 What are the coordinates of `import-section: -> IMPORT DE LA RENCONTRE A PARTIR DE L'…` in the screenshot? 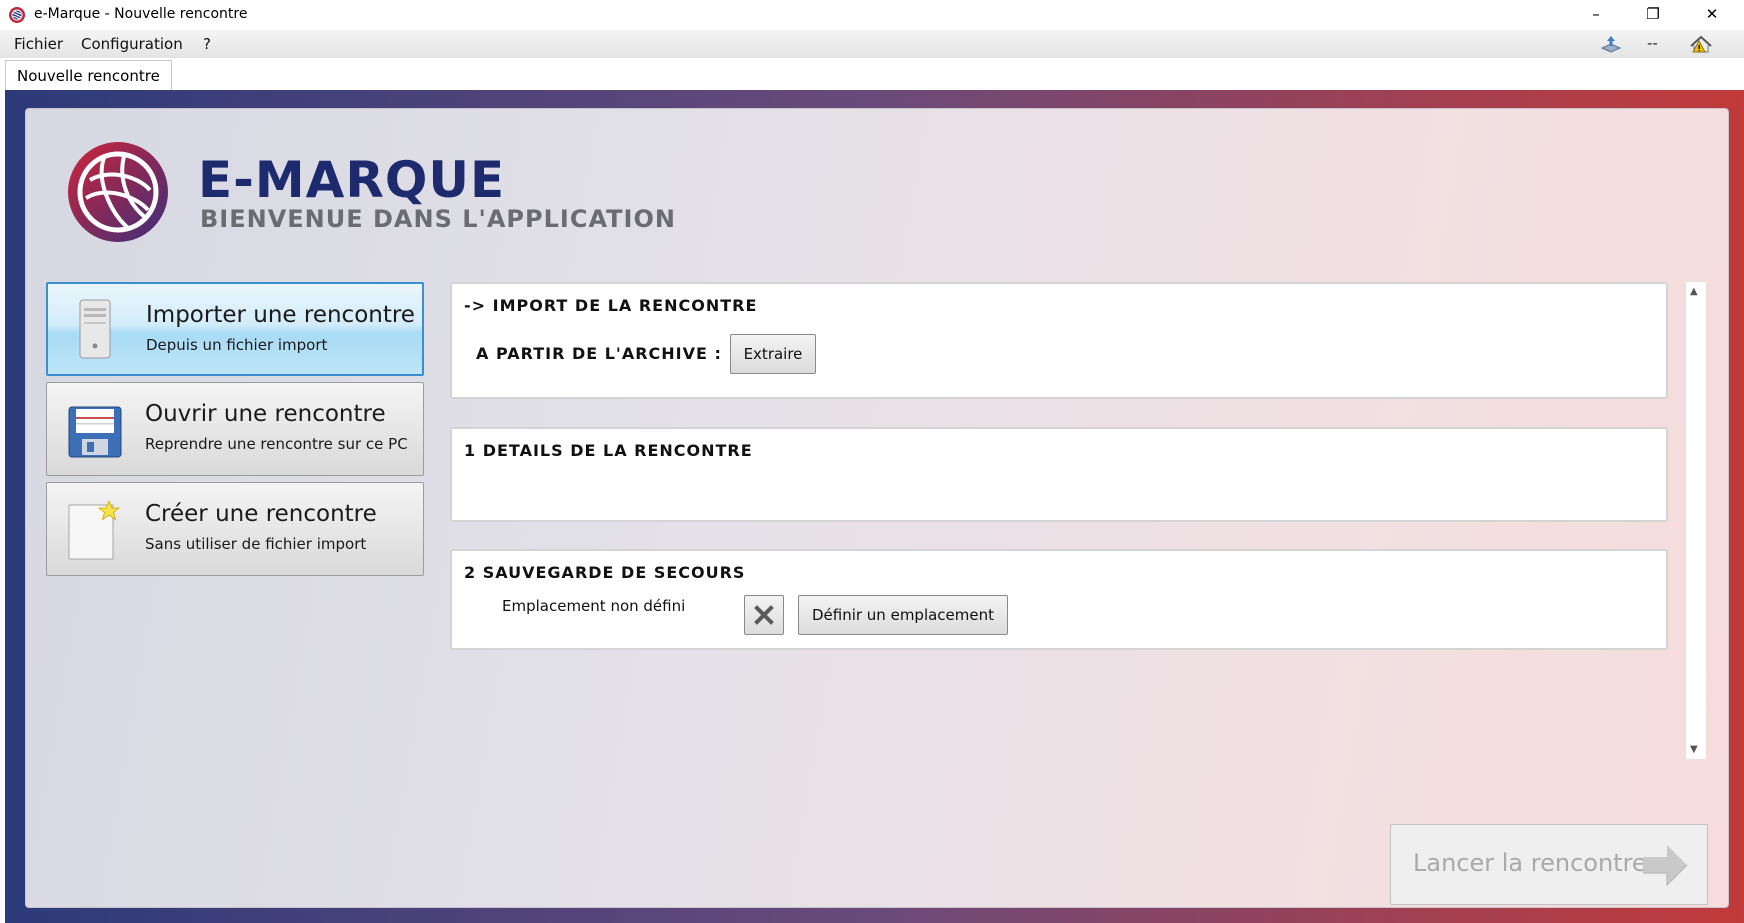 It's located at (1059, 340).